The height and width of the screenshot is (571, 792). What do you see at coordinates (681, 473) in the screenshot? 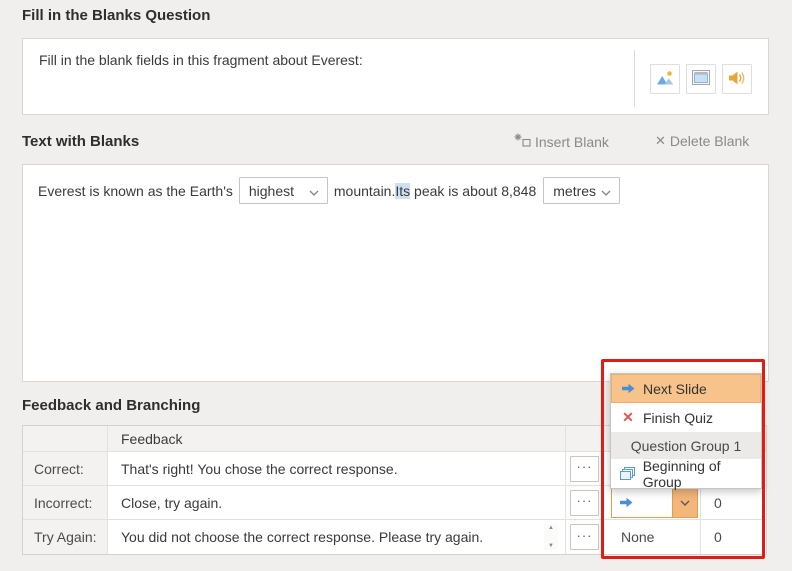
I see `menu-item-label: Beginning of Group` at bounding box center [681, 473].